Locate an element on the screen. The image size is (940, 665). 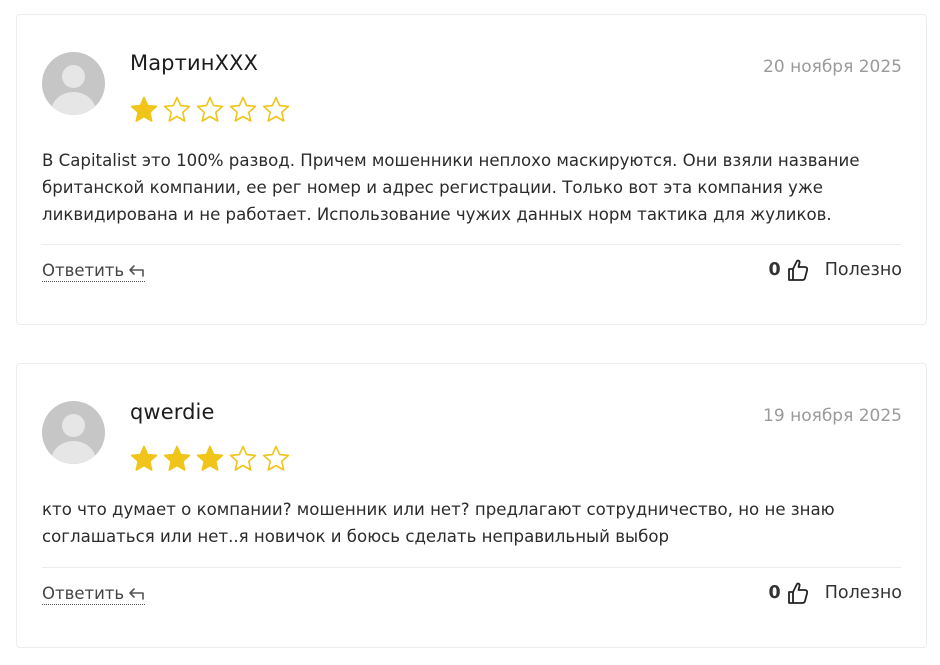
review-author: qwerdie is located at coordinates (172, 412).